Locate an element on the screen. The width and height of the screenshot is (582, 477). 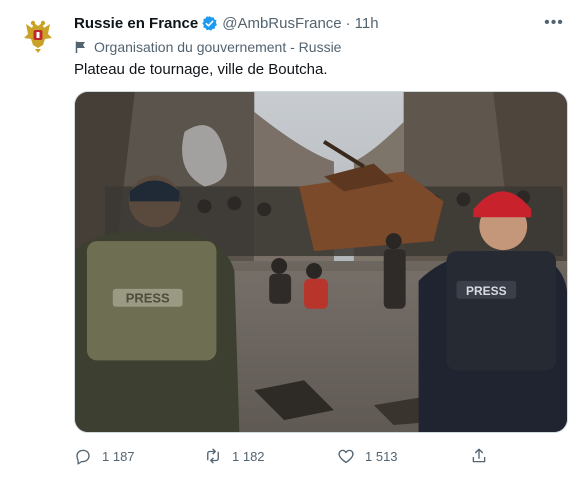
coat-of-arms-icon is located at coordinates (38, 34).